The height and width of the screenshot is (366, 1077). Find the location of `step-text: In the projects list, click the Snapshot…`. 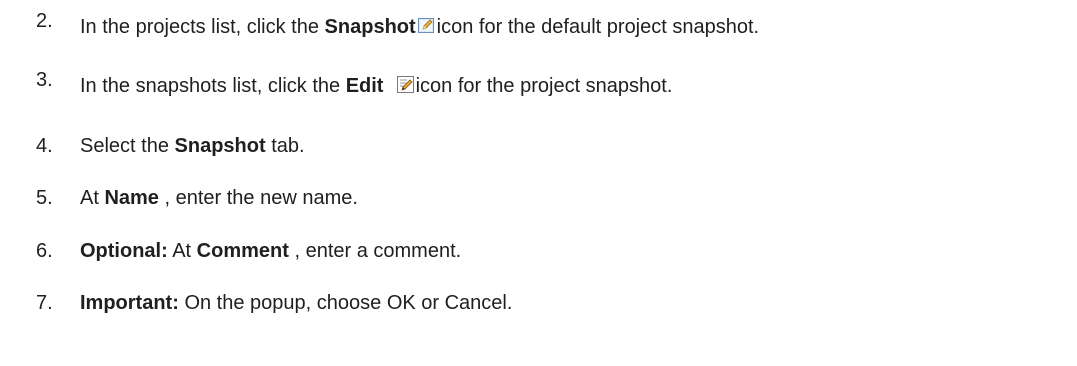

step-text: In the projects list, click the Snapshot… is located at coordinates (420, 27).